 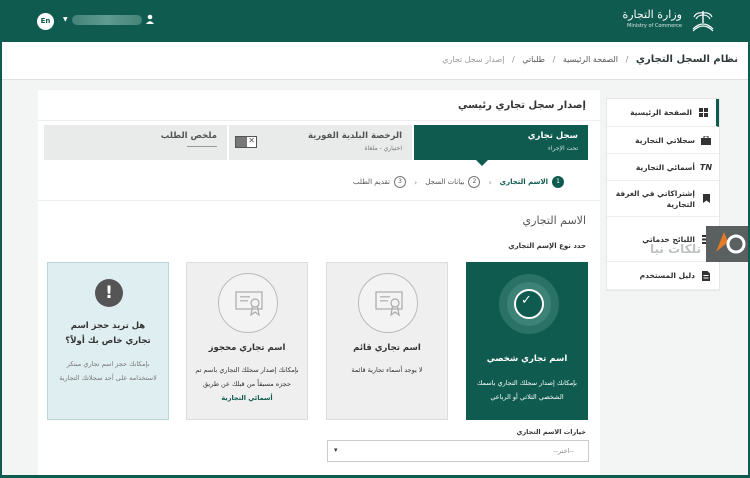 I want to click on card-title: اسم تجاري قائم, so click(x=387, y=348).